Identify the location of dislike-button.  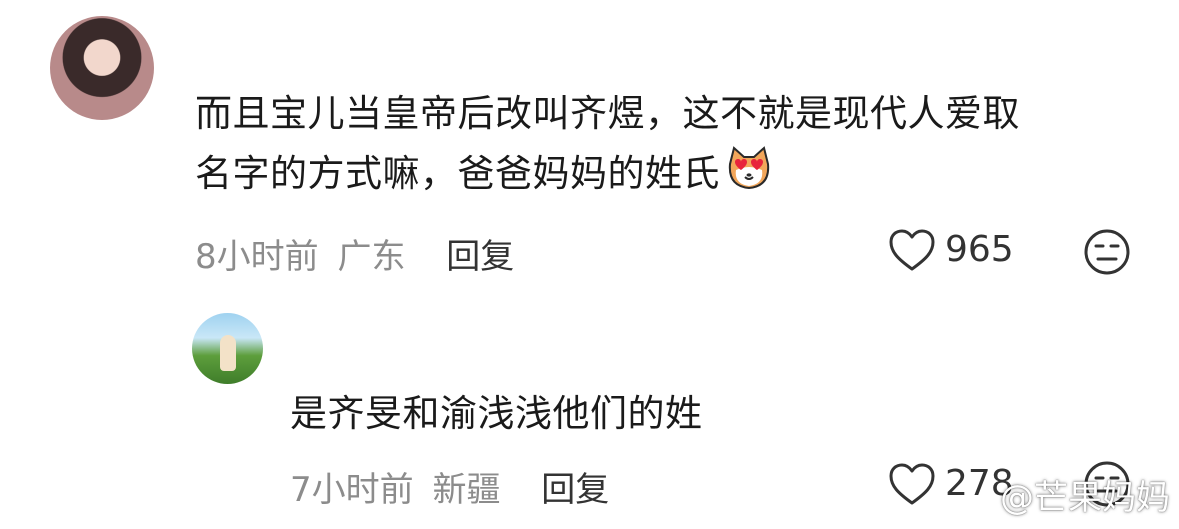
(1107, 252).